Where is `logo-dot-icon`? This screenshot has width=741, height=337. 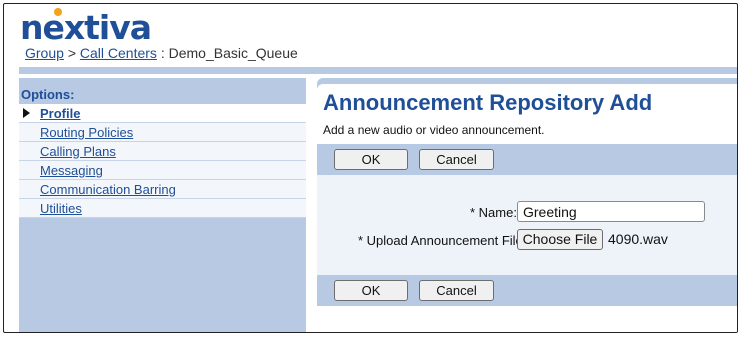 logo-dot-icon is located at coordinates (58, 12).